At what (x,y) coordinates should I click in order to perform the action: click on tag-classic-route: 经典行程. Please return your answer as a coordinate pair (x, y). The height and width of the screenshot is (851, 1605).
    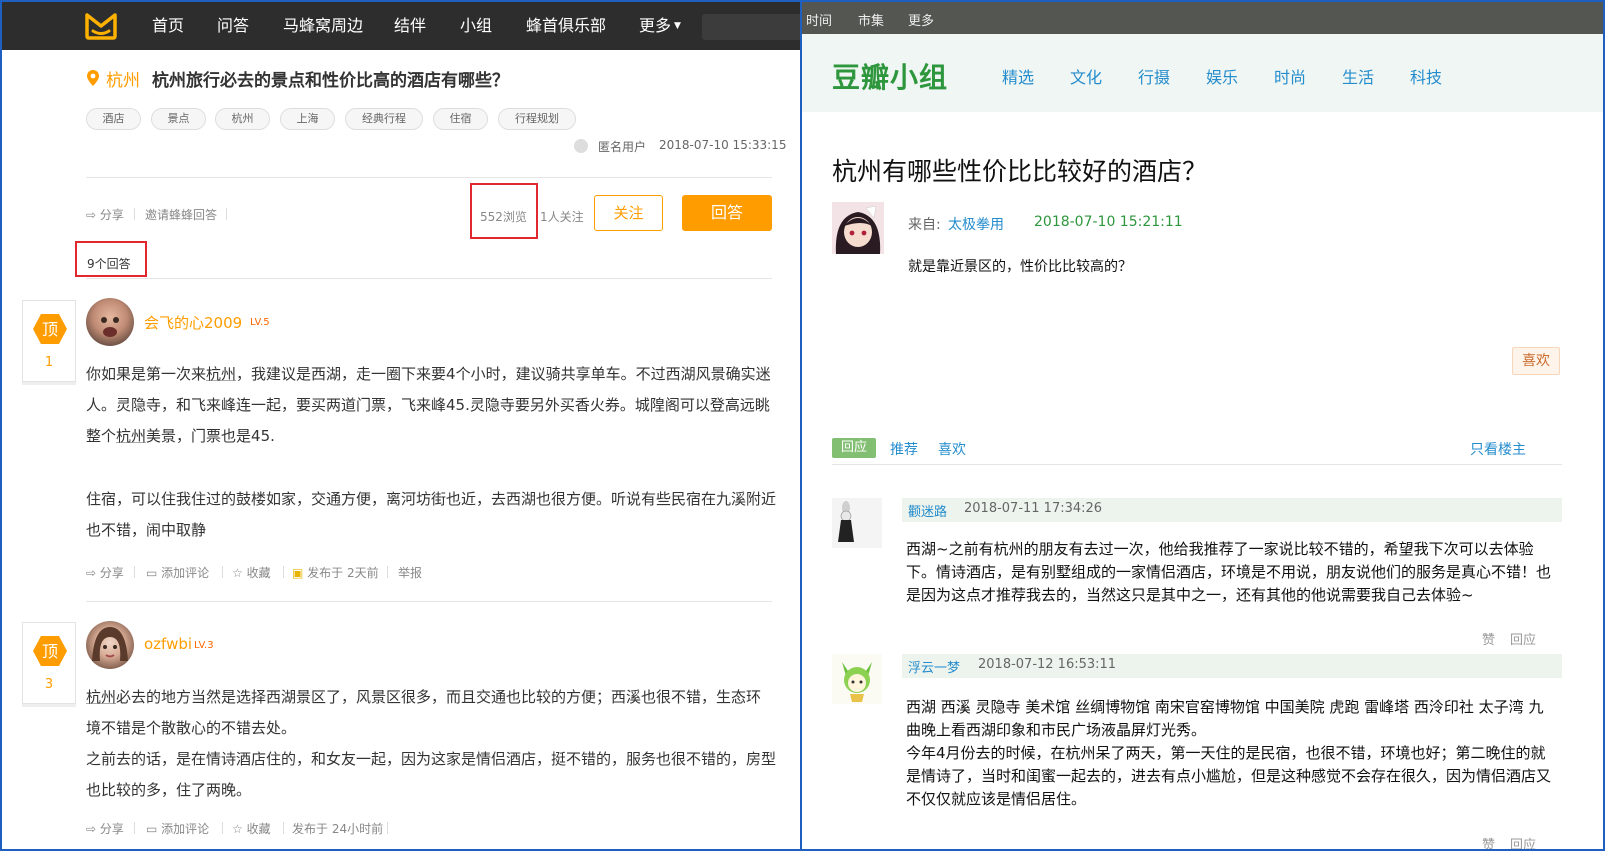
    Looking at the image, I should click on (384, 119).